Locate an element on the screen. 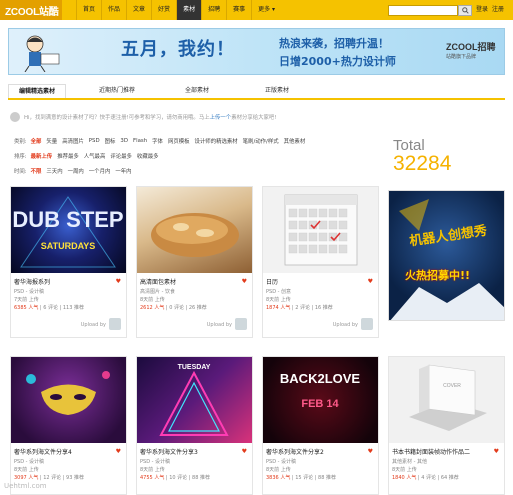  nav-links: 首页 作品 文章 好赏 素材 招聘 赛事 更多 ▾ is located at coordinates (178, 10).